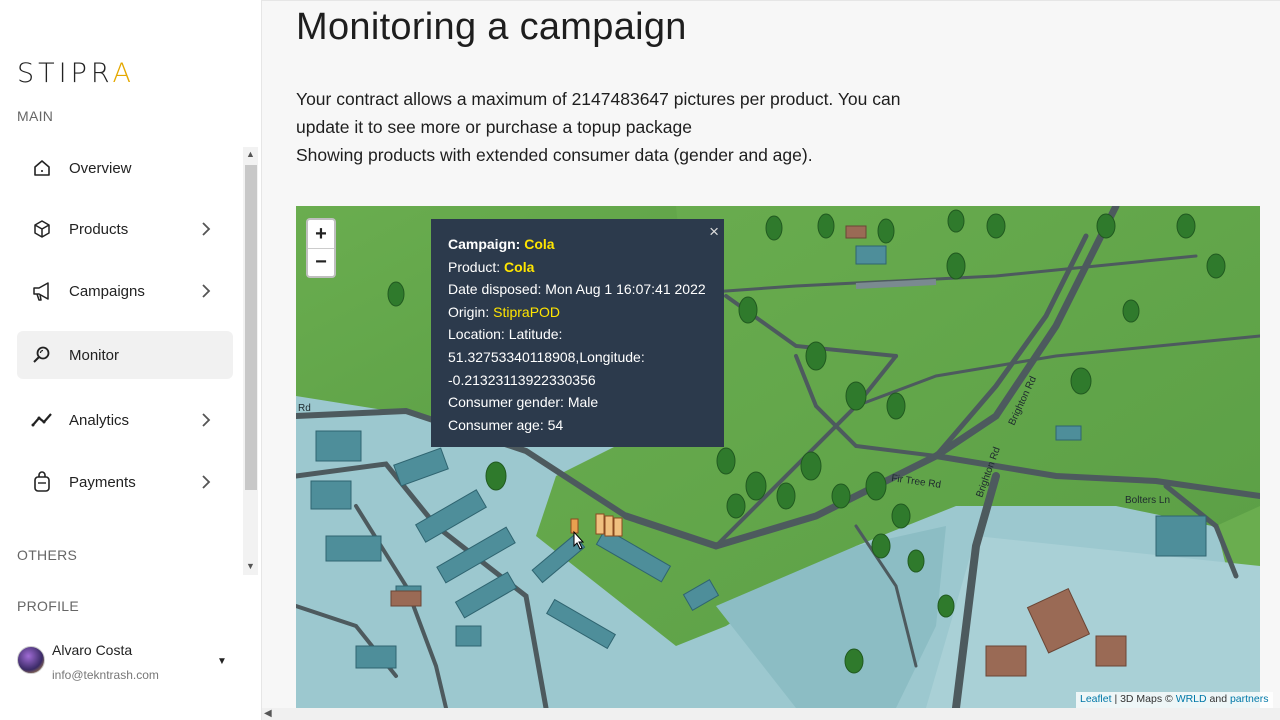 Image resolution: width=1280 pixels, height=720 pixels. What do you see at coordinates (1191, 699) in the screenshot?
I see `wrld-link: WRLD` at bounding box center [1191, 699].